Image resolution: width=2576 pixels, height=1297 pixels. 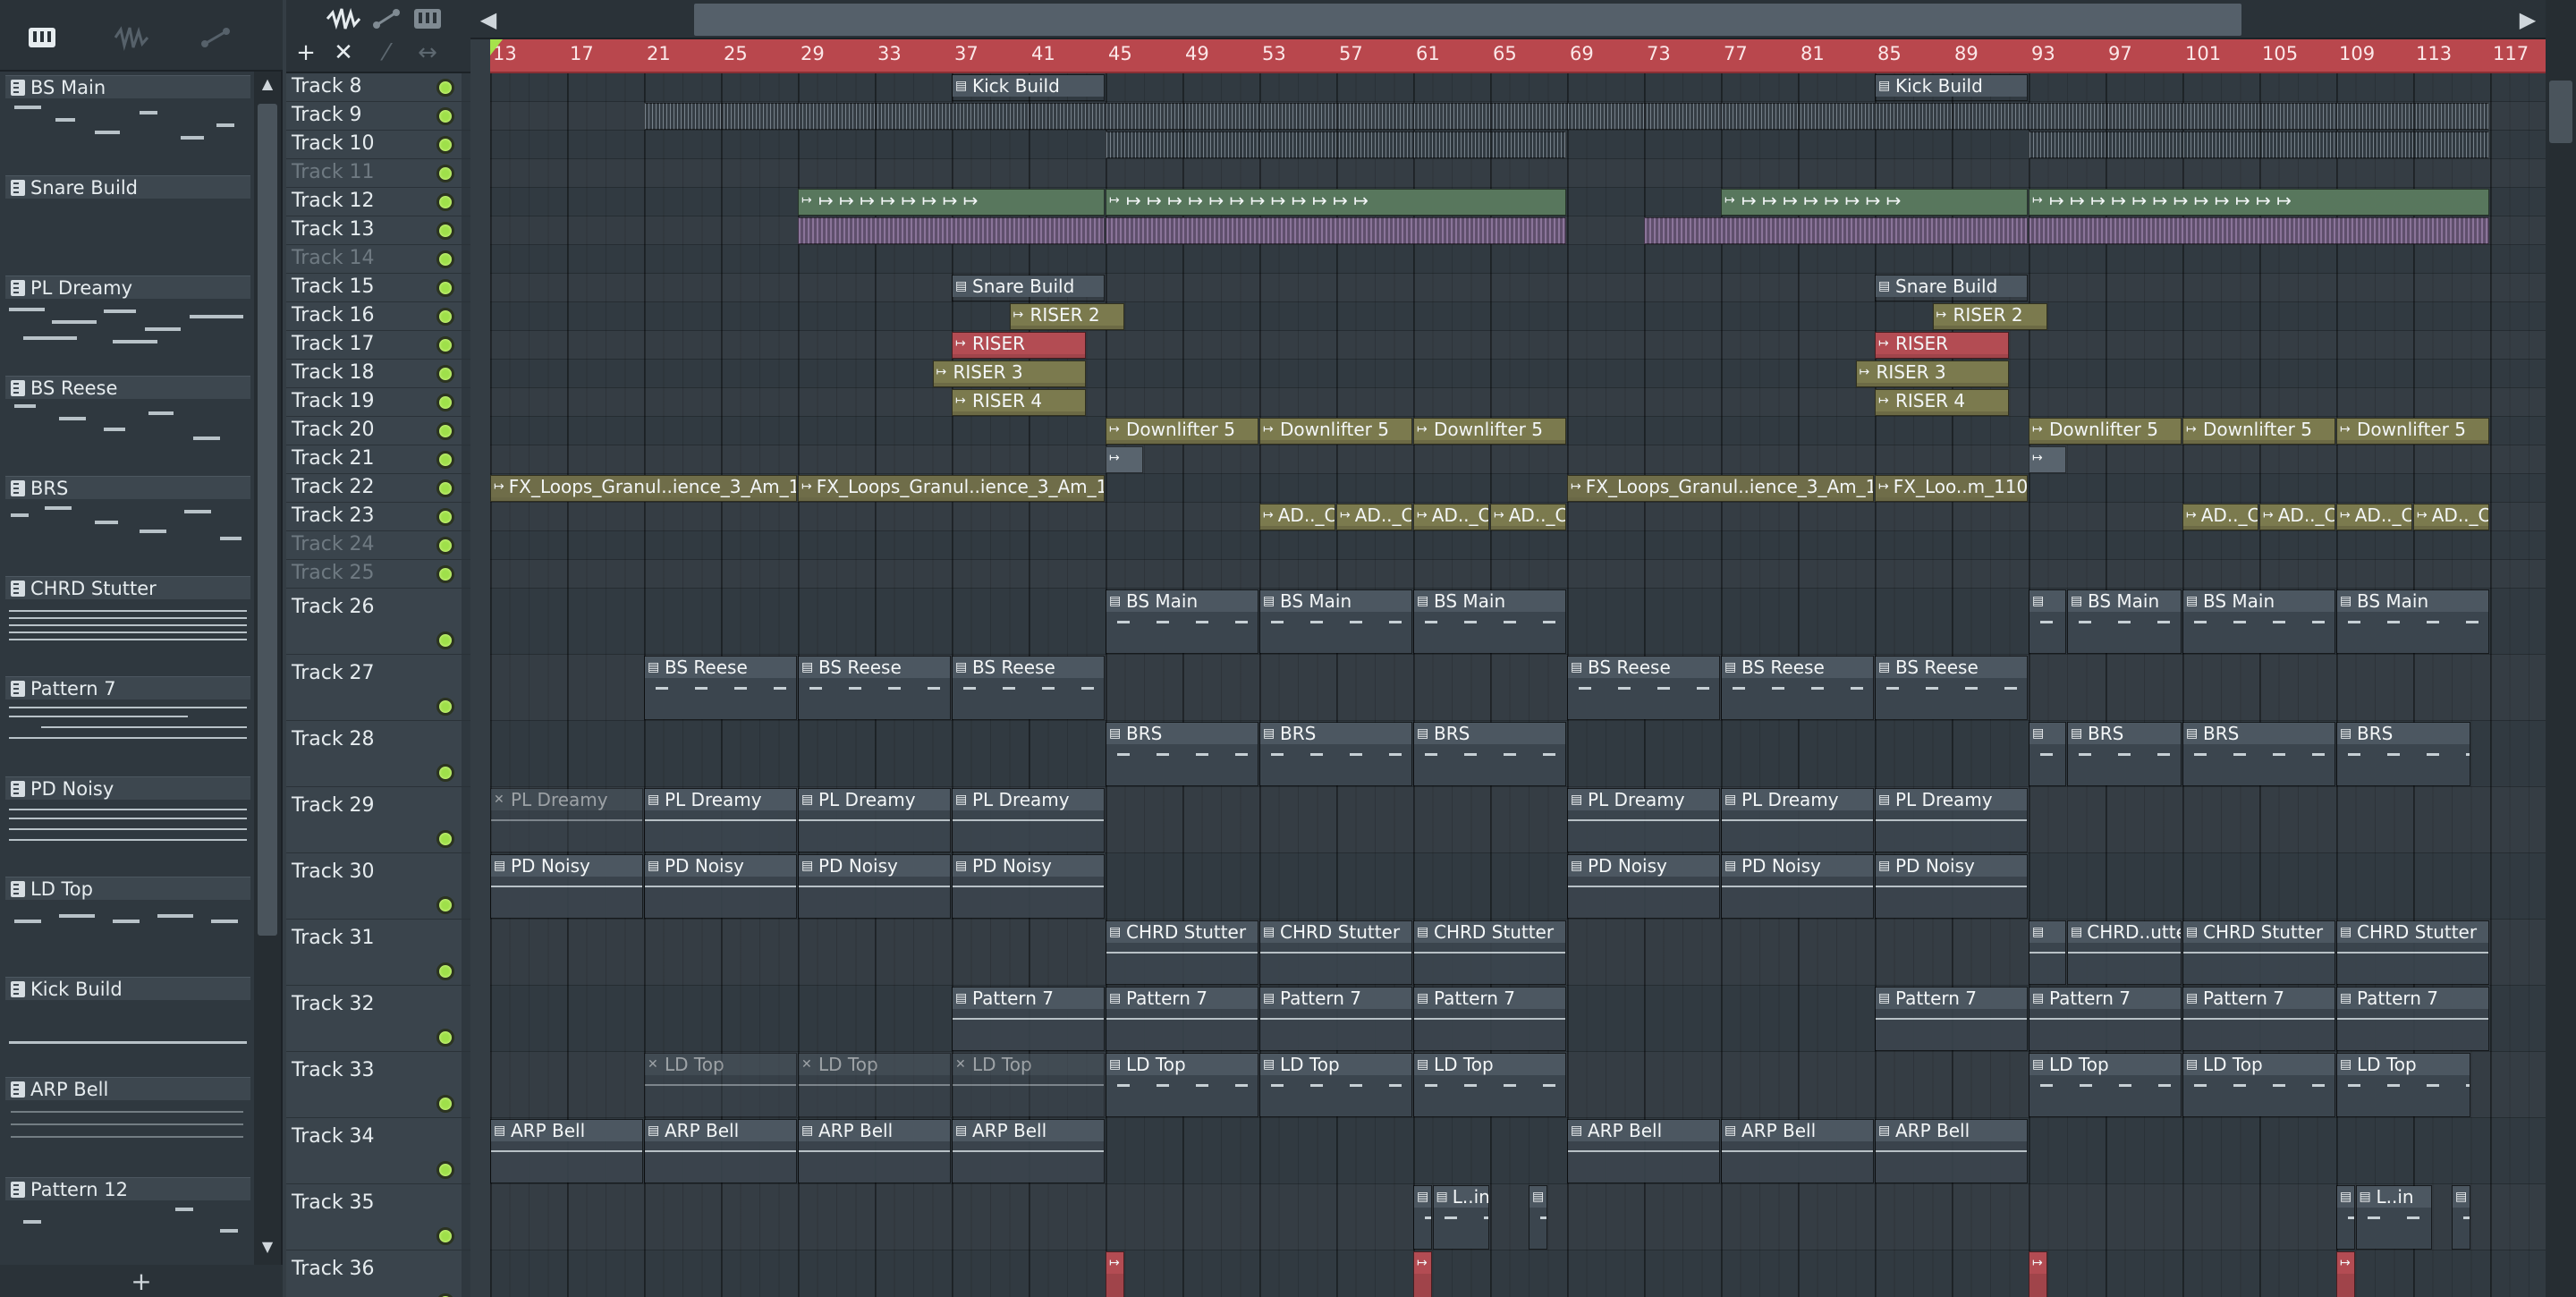 What do you see at coordinates (127, 322) in the screenshot?
I see `pattern-item: PL Dreamy` at bounding box center [127, 322].